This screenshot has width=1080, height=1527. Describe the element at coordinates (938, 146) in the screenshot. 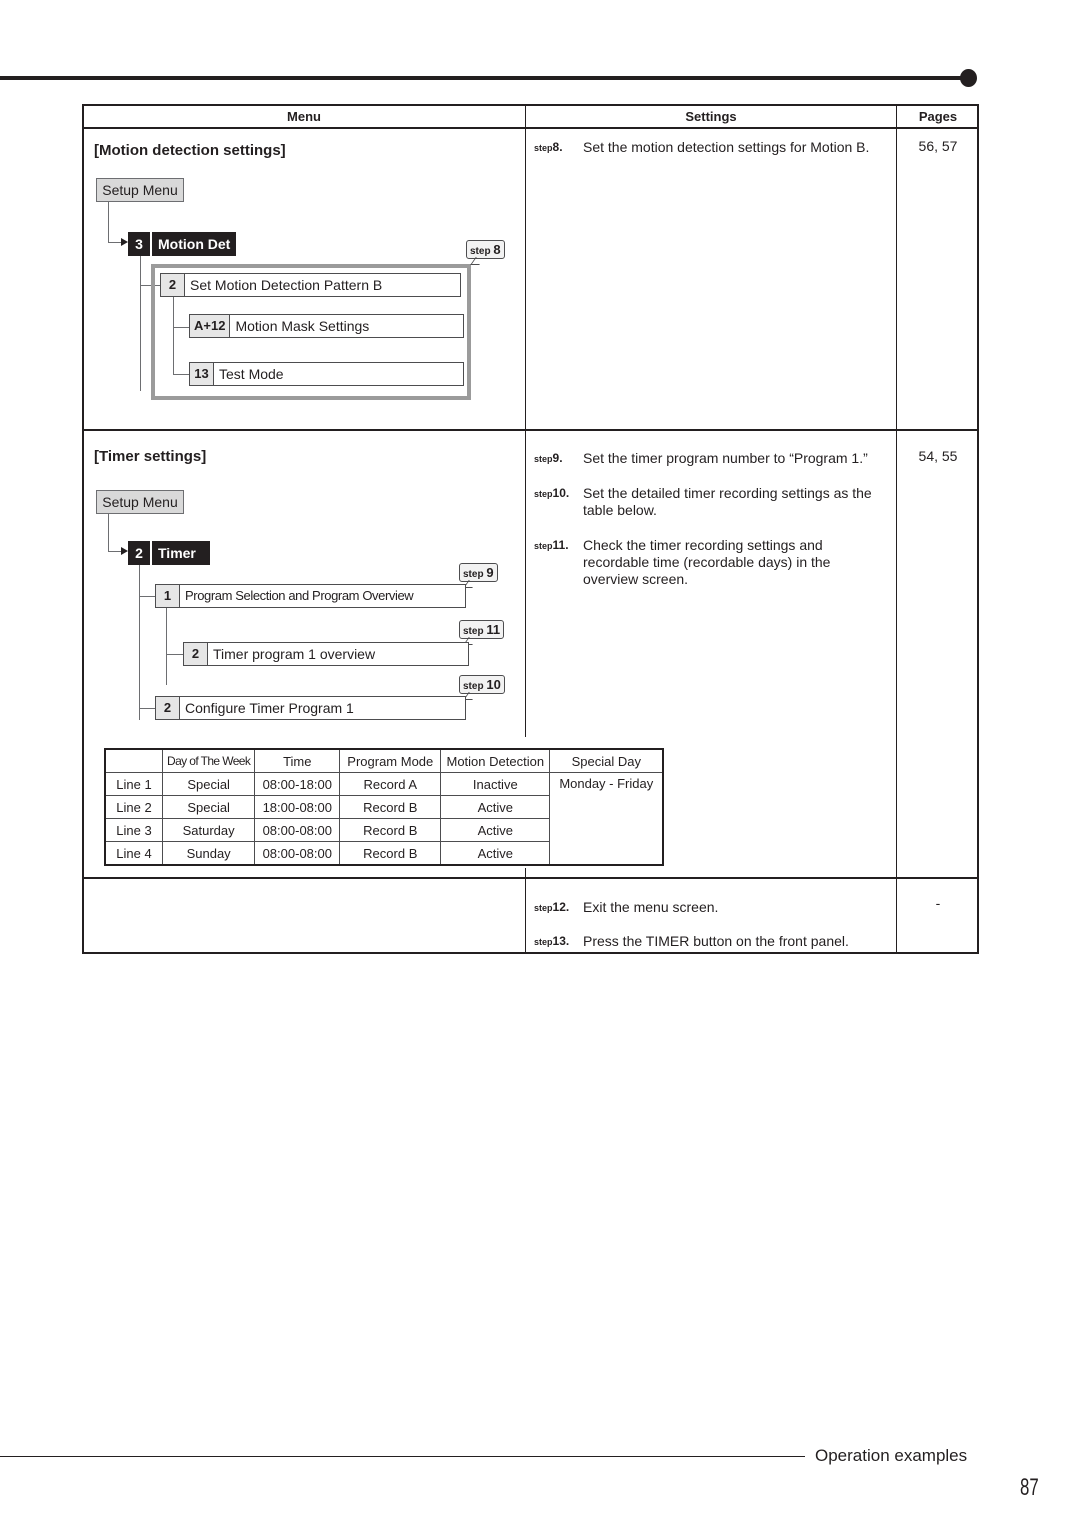

I see `motion-pages: 56, 57` at that location.